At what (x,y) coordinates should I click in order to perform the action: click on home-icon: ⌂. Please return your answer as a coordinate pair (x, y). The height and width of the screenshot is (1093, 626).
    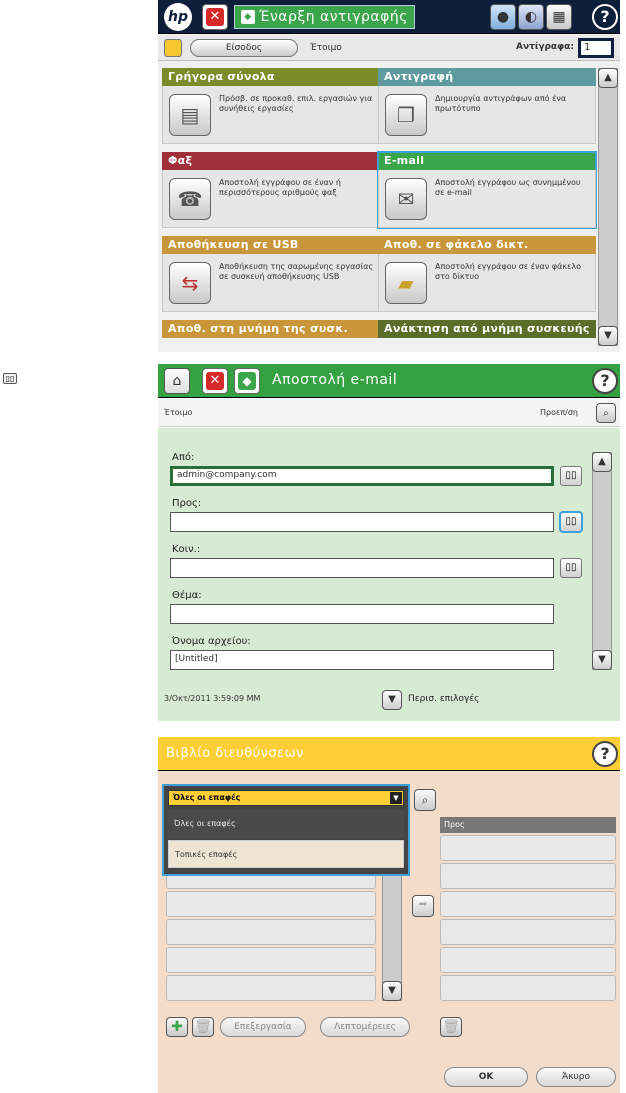
    Looking at the image, I should click on (177, 381).